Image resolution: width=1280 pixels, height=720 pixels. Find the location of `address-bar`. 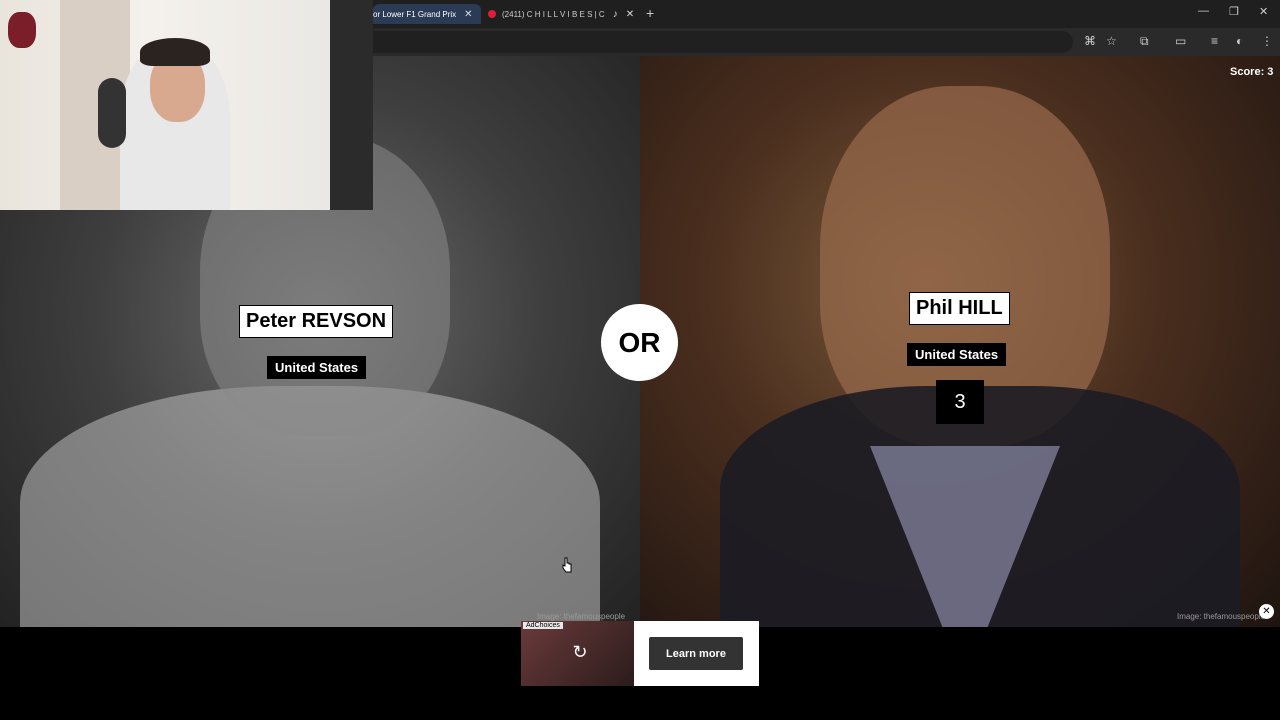

address-bar is located at coordinates (723, 42).